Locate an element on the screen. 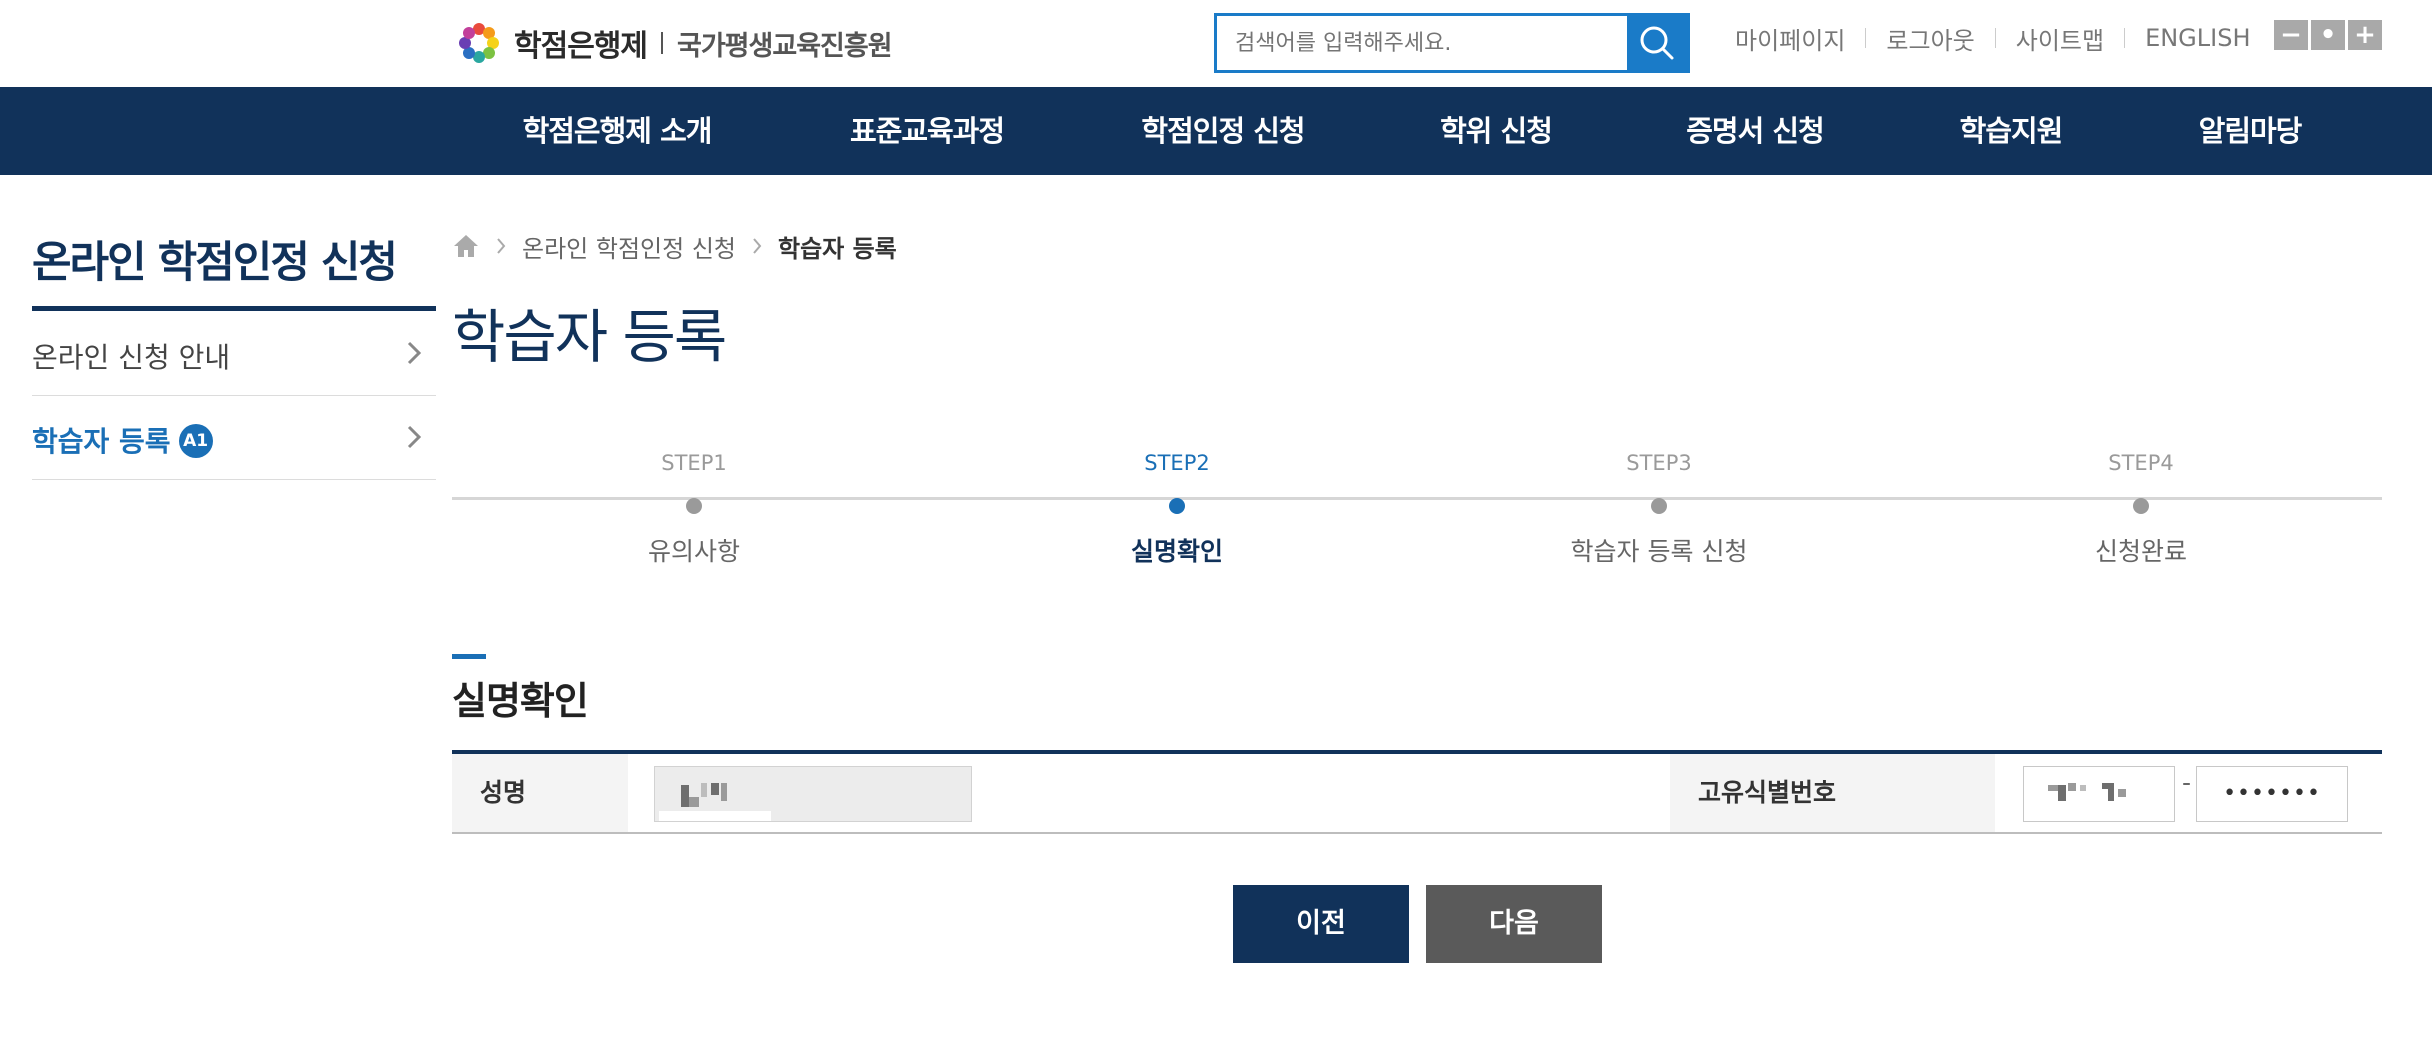 The width and height of the screenshot is (2432, 1047). nav-item-credit-application: 학점인정 신청 is located at coordinates (1223, 131).